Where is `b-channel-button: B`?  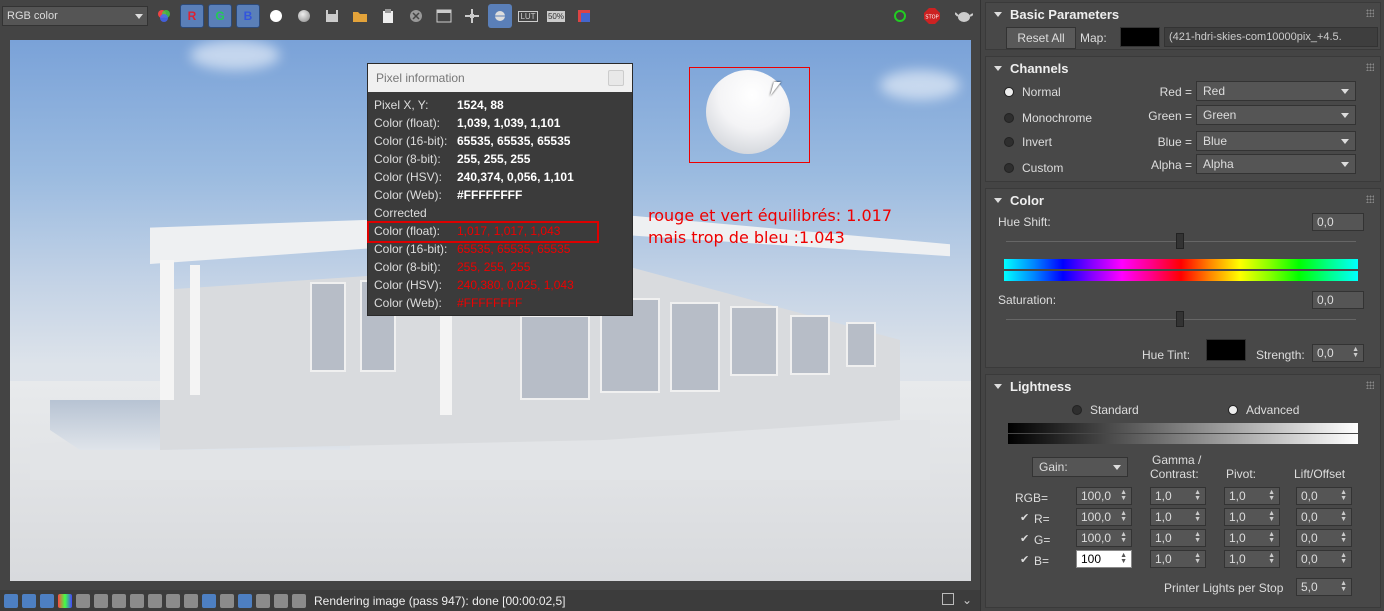
b-channel-button: B is located at coordinates (248, 16).